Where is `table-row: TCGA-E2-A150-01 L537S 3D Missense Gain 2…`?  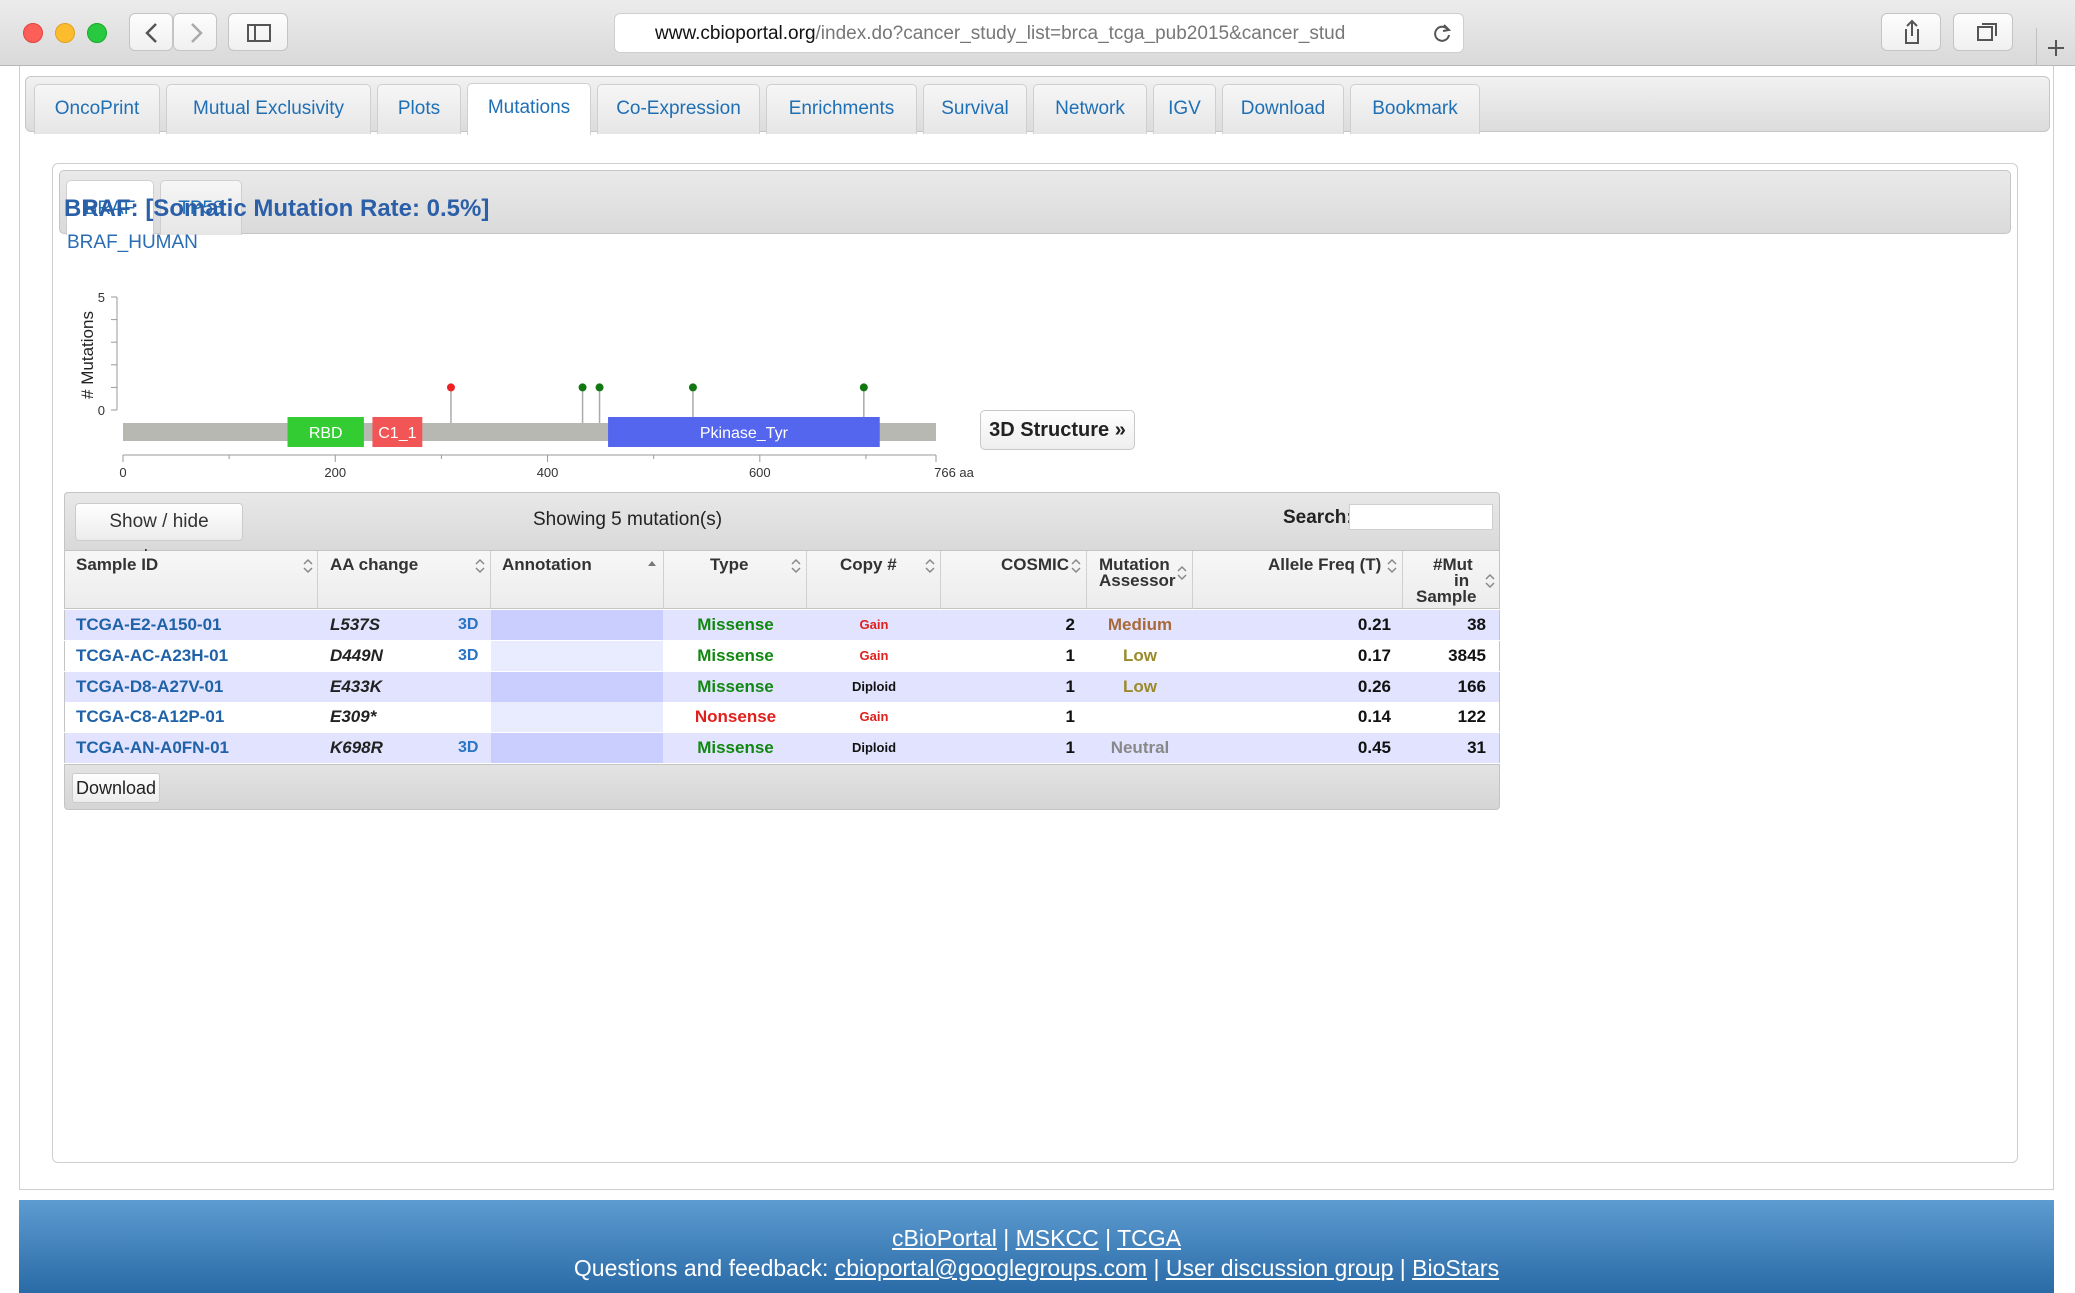 table-row: TCGA-E2-A150-01 L537S 3D Missense Gain 2… is located at coordinates (782, 625).